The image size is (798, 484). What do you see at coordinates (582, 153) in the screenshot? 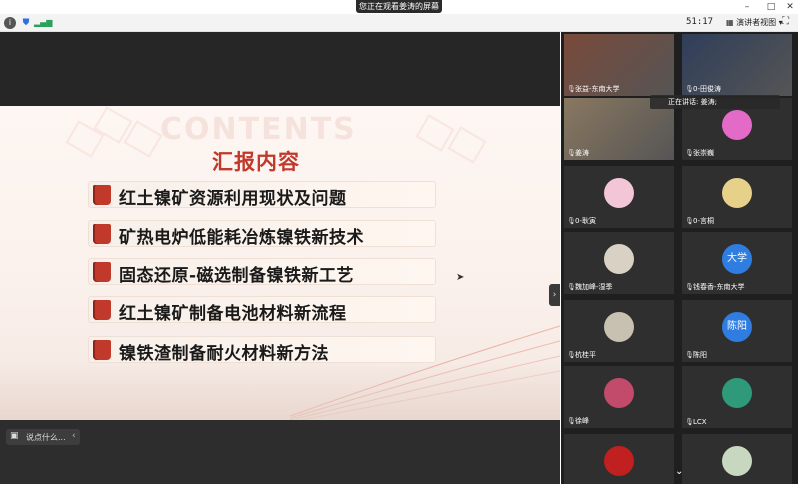
I see `participant-name: 姜涛` at bounding box center [582, 153].